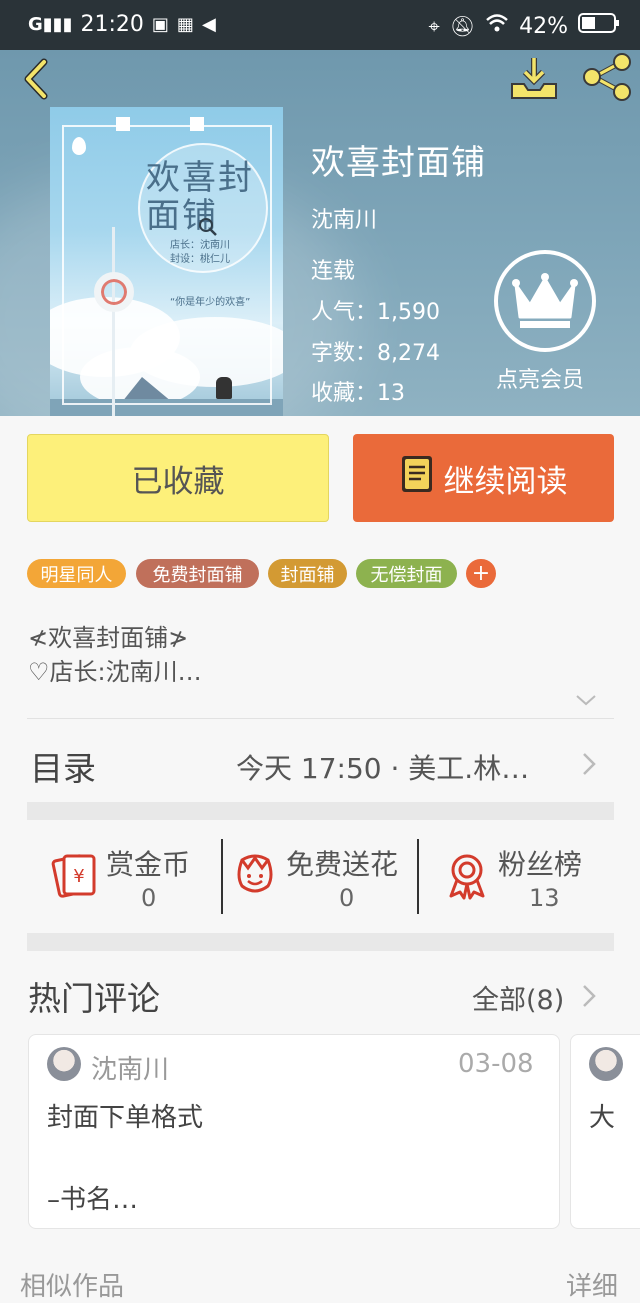 The height and width of the screenshot is (1303, 640). I want to click on comment-line-1: 封面下单格式, so click(125, 1118).